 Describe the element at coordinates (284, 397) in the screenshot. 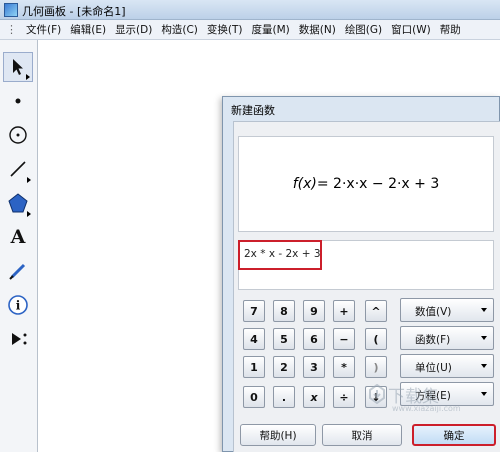

I see `key-decimal: .` at that location.